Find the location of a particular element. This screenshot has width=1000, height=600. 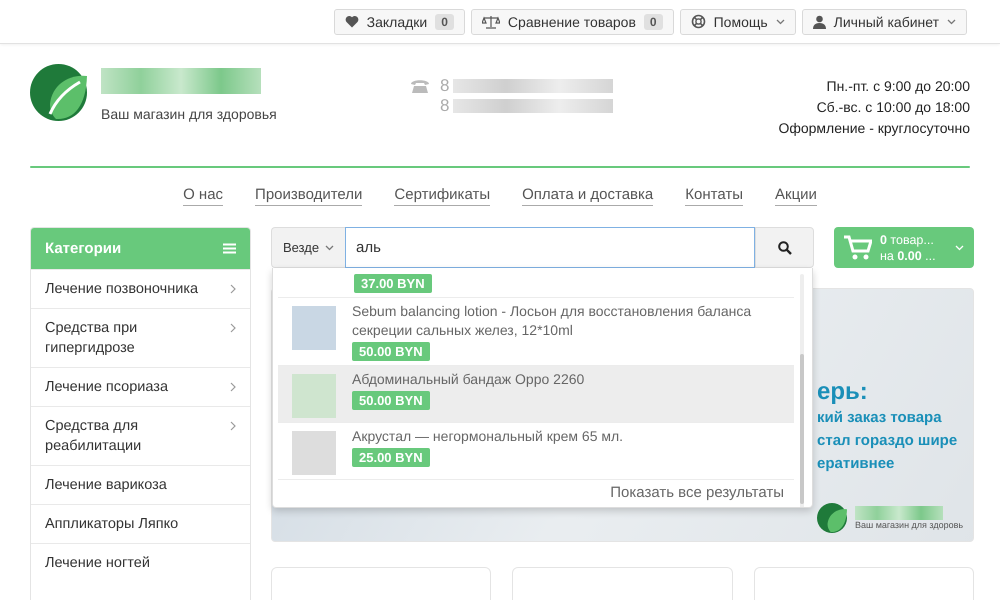

menu-icon is located at coordinates (229, 248).